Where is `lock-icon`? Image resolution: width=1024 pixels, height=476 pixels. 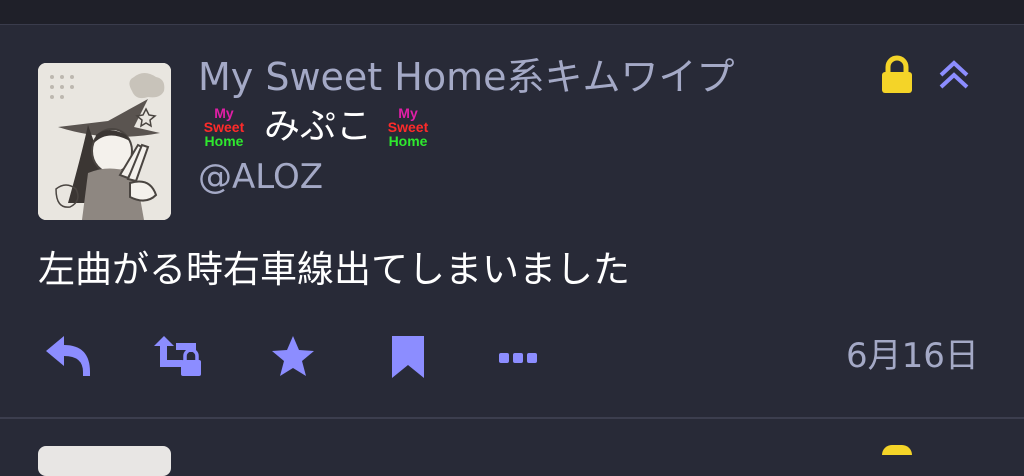 lock-icon is located at coordinates (897, 75).